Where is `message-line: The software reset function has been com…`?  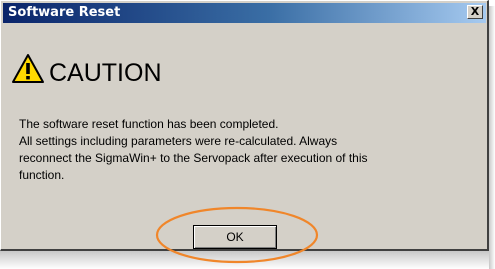 message-line: The software reset function has been com… is located at coordinates (149, 124).